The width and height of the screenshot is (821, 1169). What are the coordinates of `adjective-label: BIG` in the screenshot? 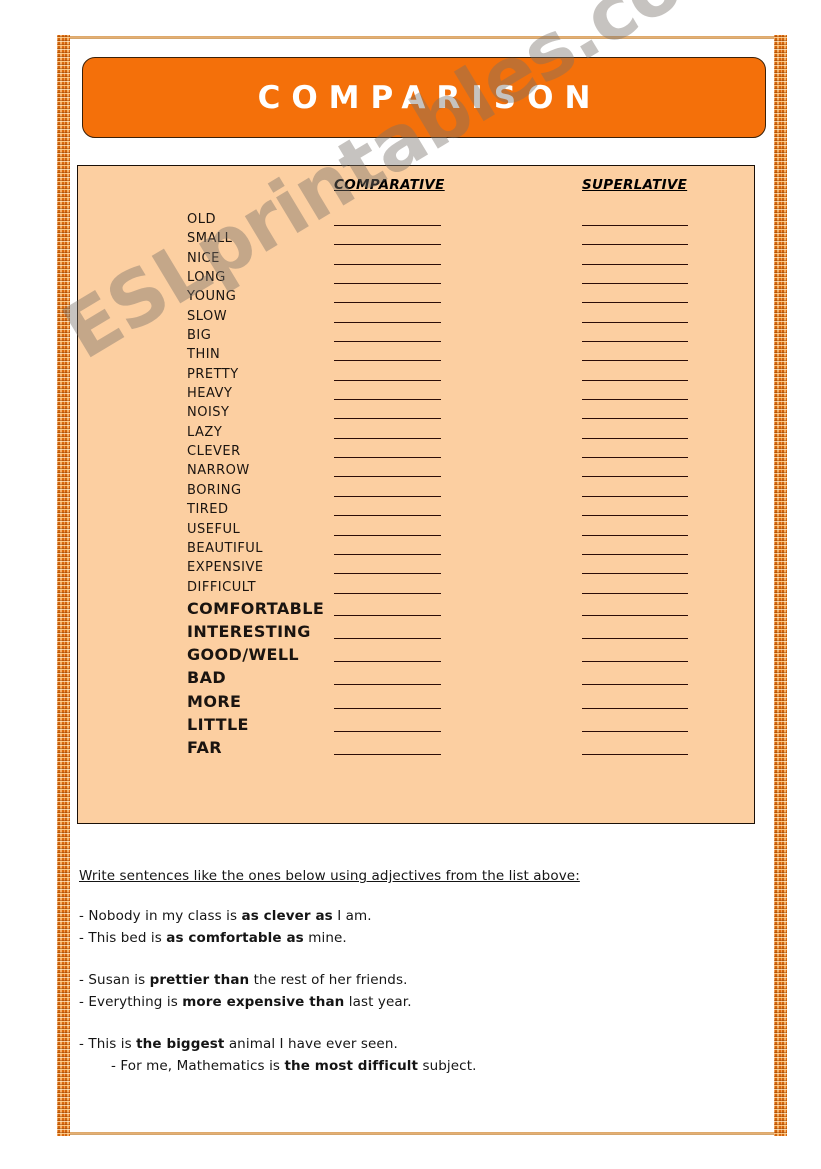 It's located at (199, 336).